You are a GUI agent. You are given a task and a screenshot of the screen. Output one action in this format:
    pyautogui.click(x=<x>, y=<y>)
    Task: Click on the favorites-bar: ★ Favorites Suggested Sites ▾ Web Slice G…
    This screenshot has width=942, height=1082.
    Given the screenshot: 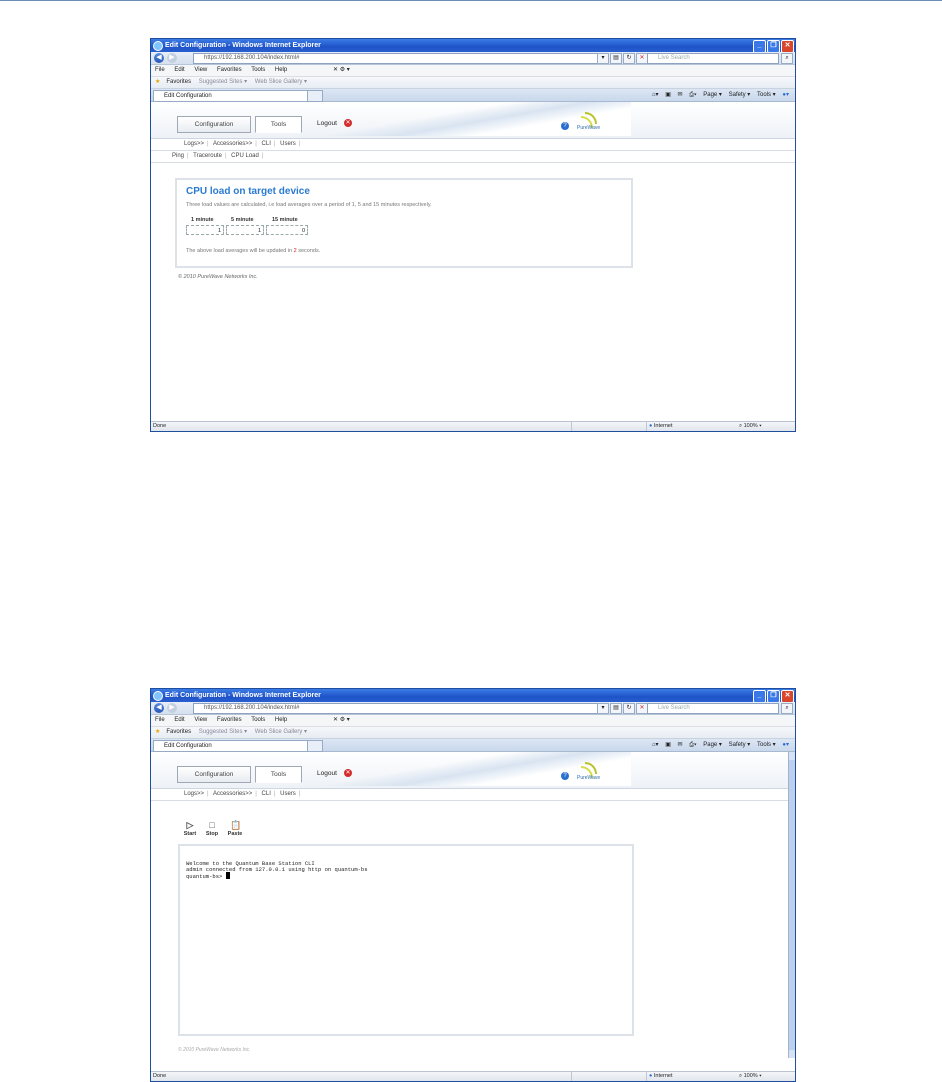 What is the action you would take?
    pyautogui.click(x=473, y=83)
    